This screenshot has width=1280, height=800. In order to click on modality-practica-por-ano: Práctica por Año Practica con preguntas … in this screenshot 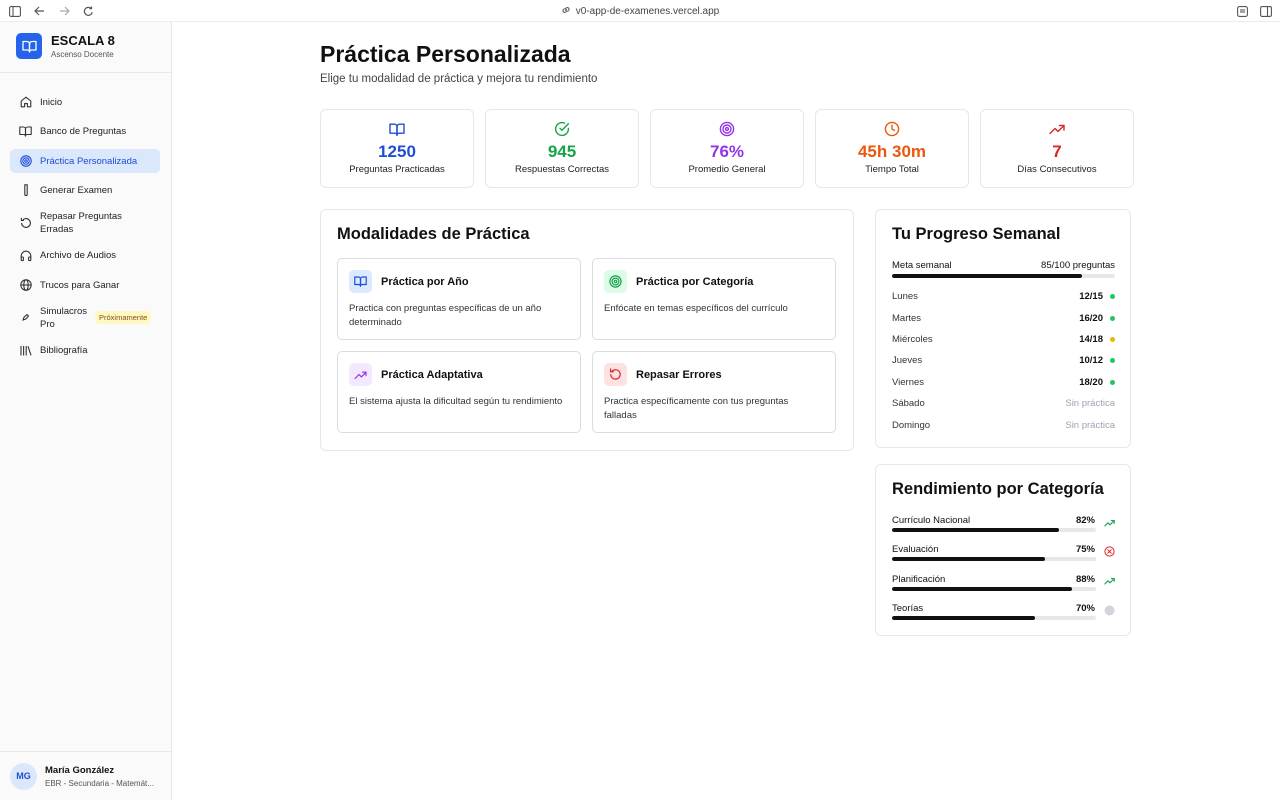, I will do `click(459, 299)`.